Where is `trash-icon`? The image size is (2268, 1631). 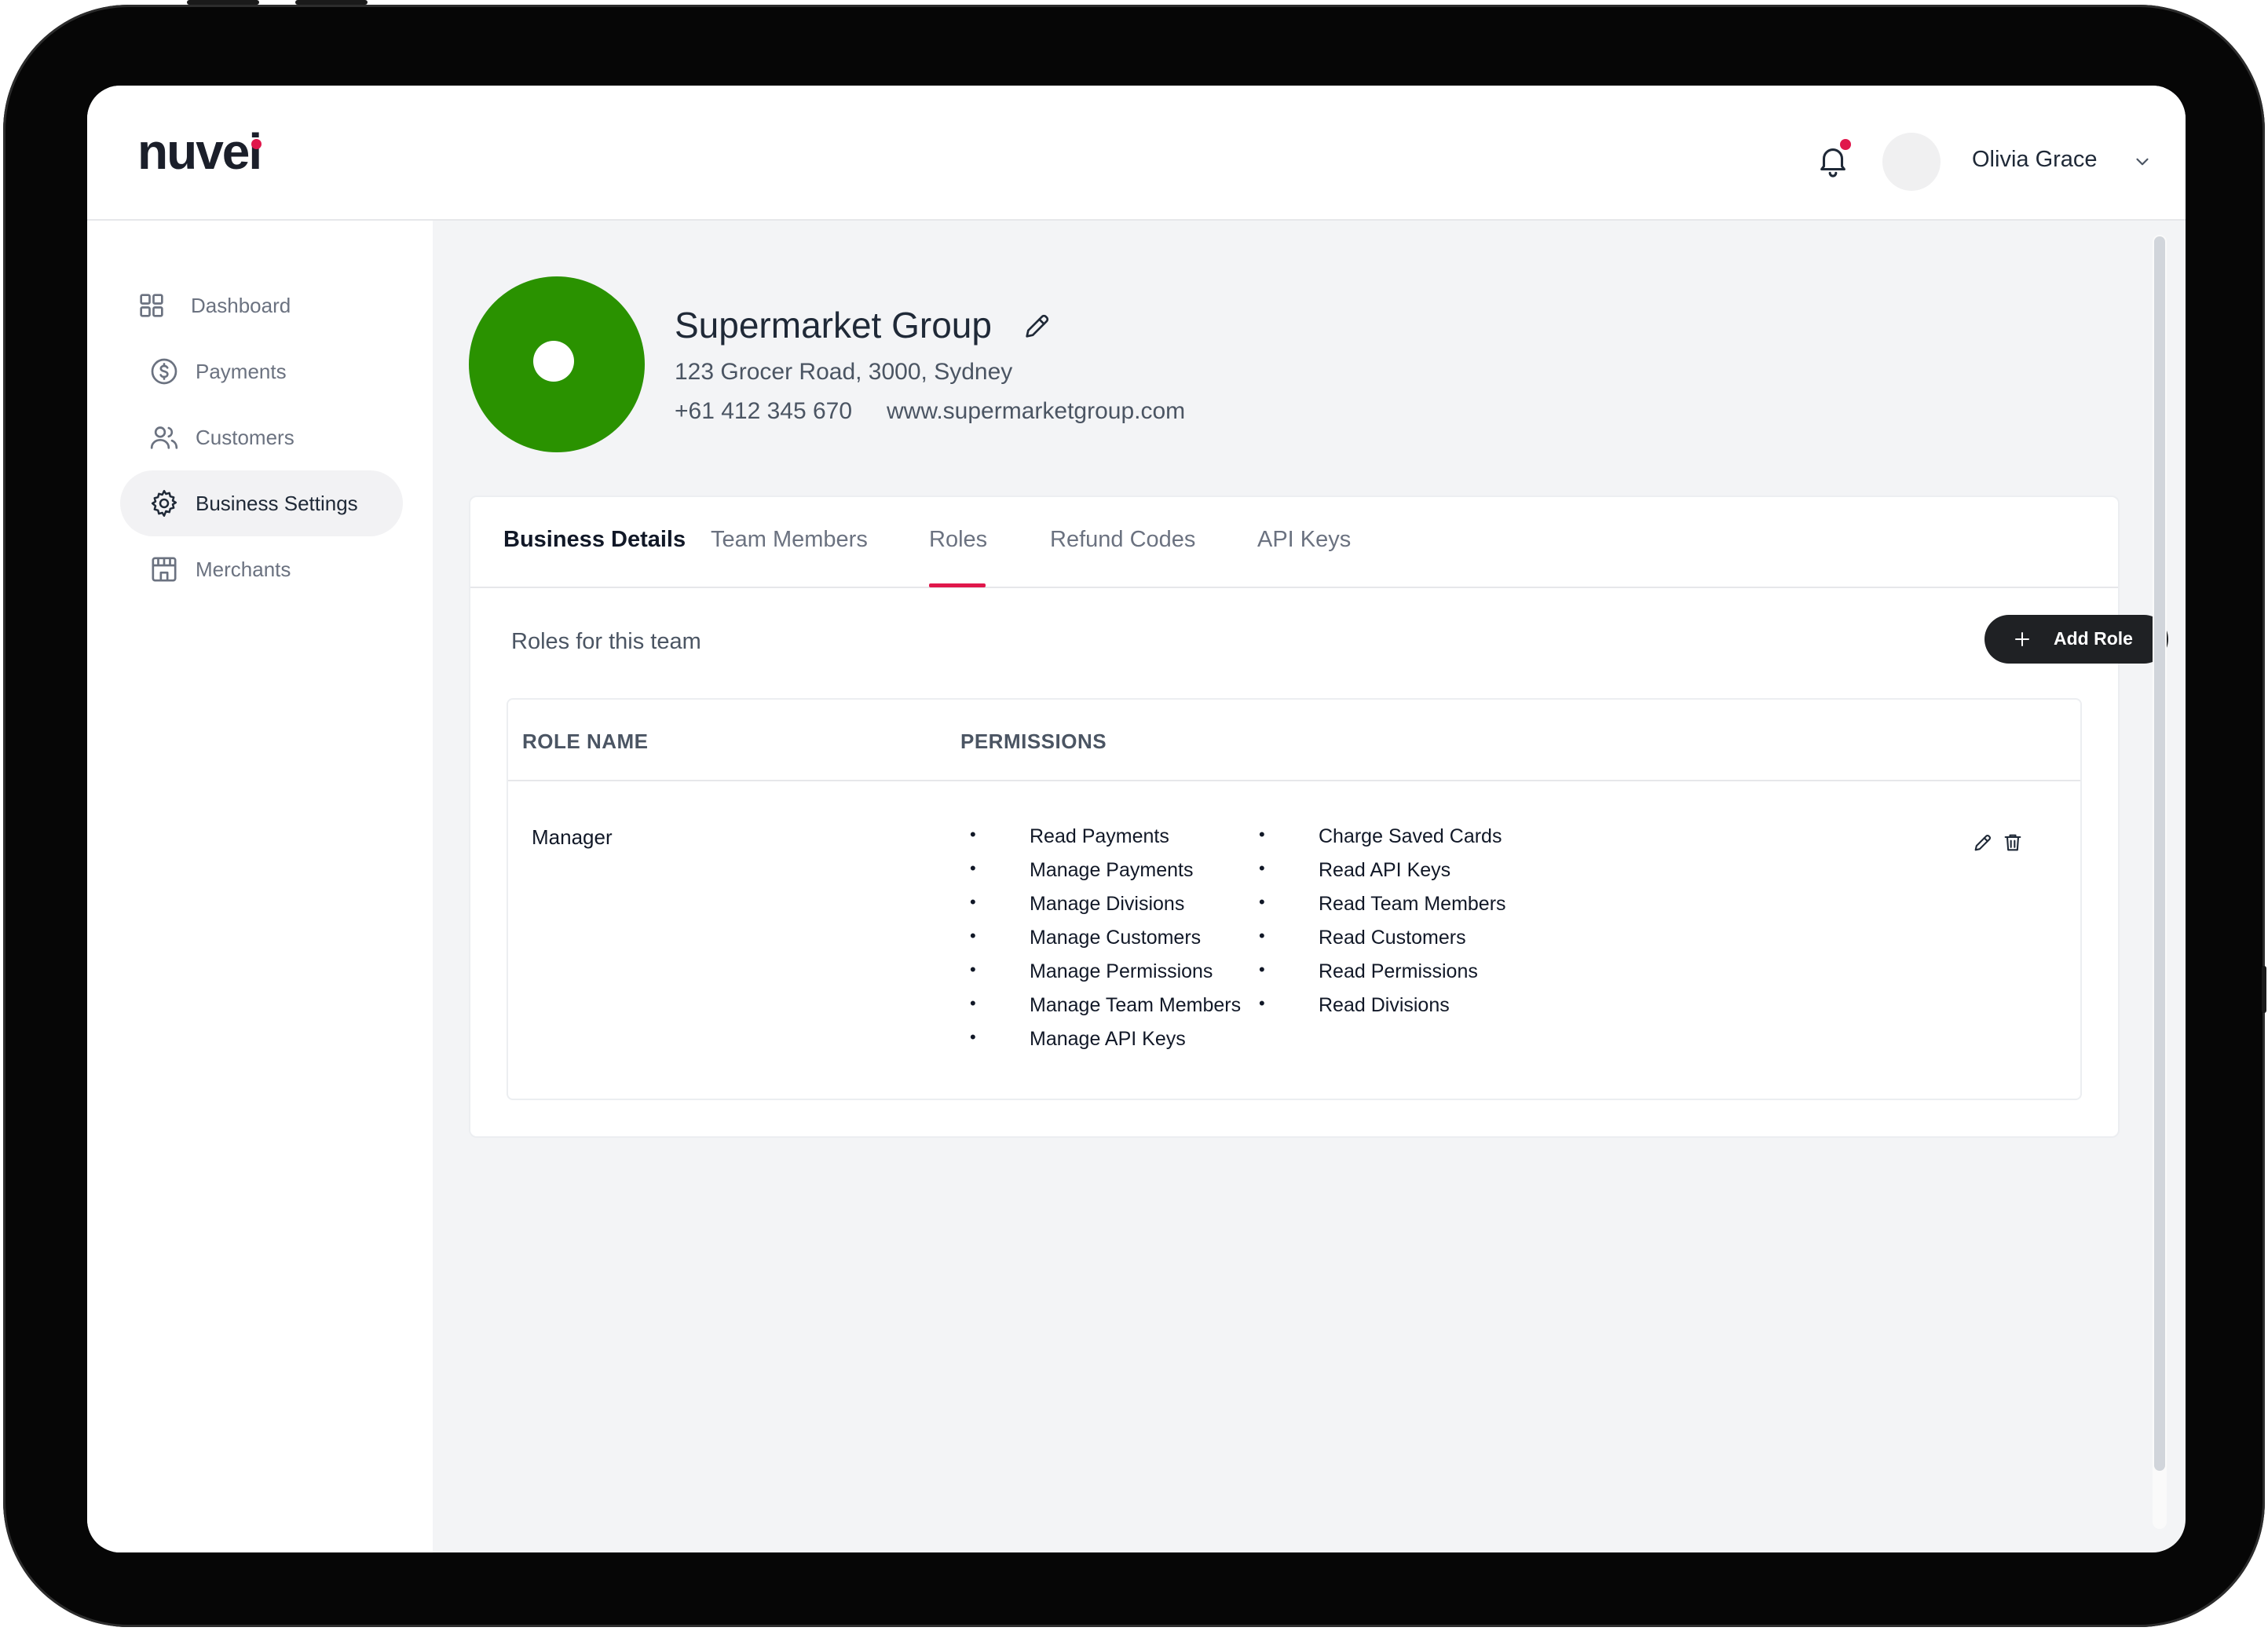 trash-icon is located at coordinates (2013, 843).